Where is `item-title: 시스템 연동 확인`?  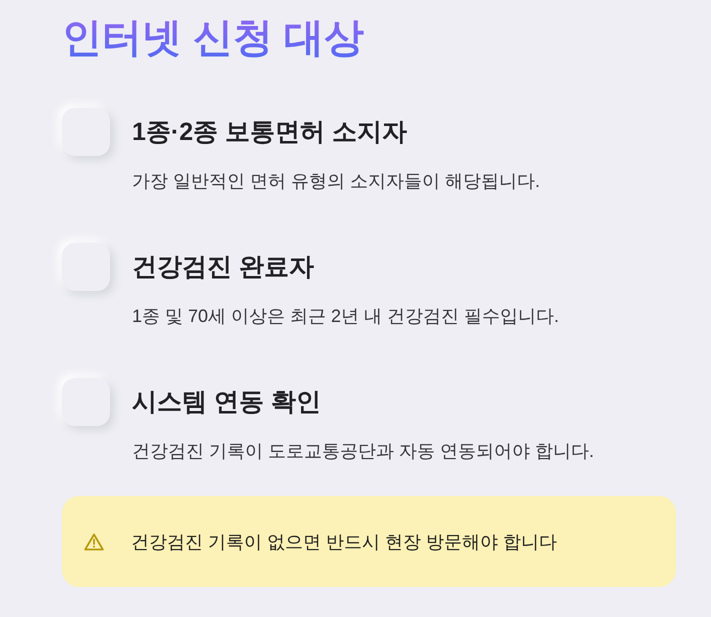
item-title: 시스템 연동 확인 is located at coordinates (227, 402).